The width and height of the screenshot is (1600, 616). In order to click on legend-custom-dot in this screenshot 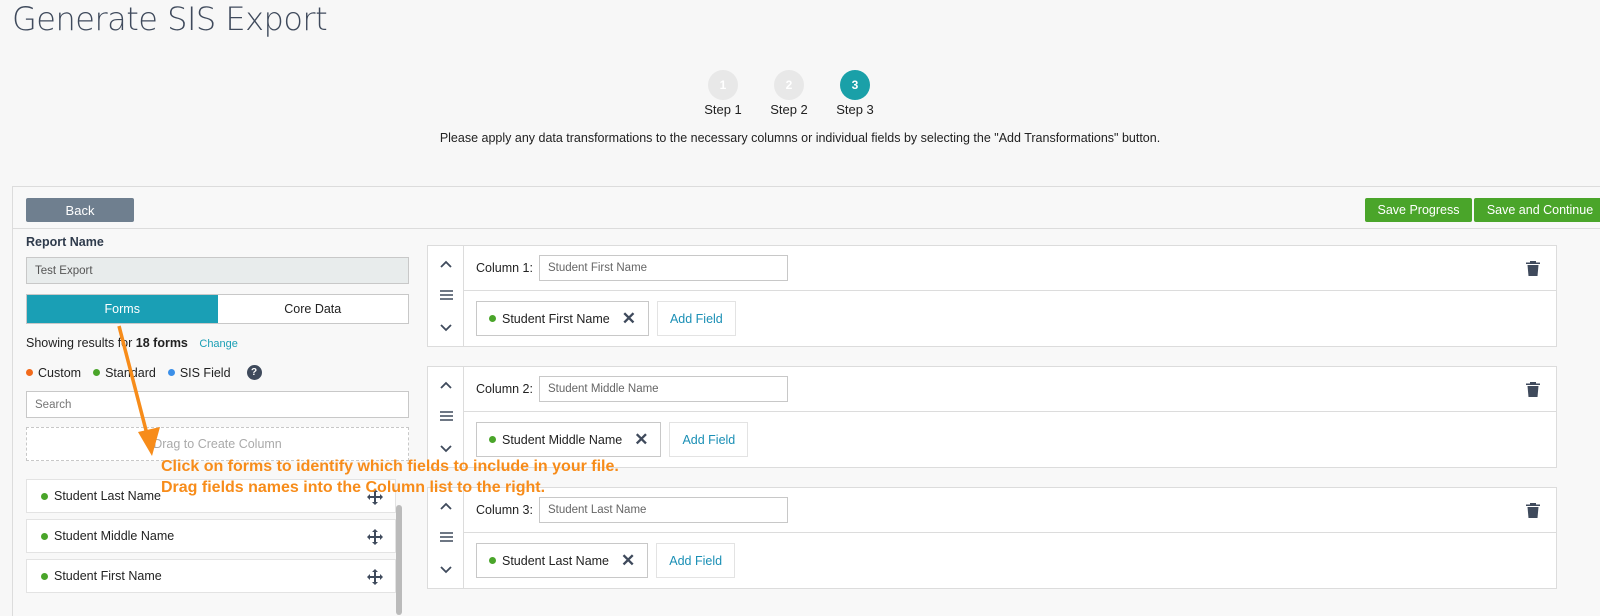, I will do `click(29, 372)`.